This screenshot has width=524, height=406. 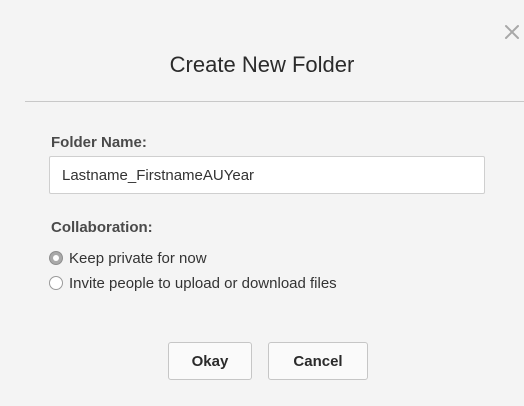 What do you see at coordinates (138, 258) in the screenshot?
I see `radio-keep-private-label: Keep private for now` at bounding box center [138, 258].